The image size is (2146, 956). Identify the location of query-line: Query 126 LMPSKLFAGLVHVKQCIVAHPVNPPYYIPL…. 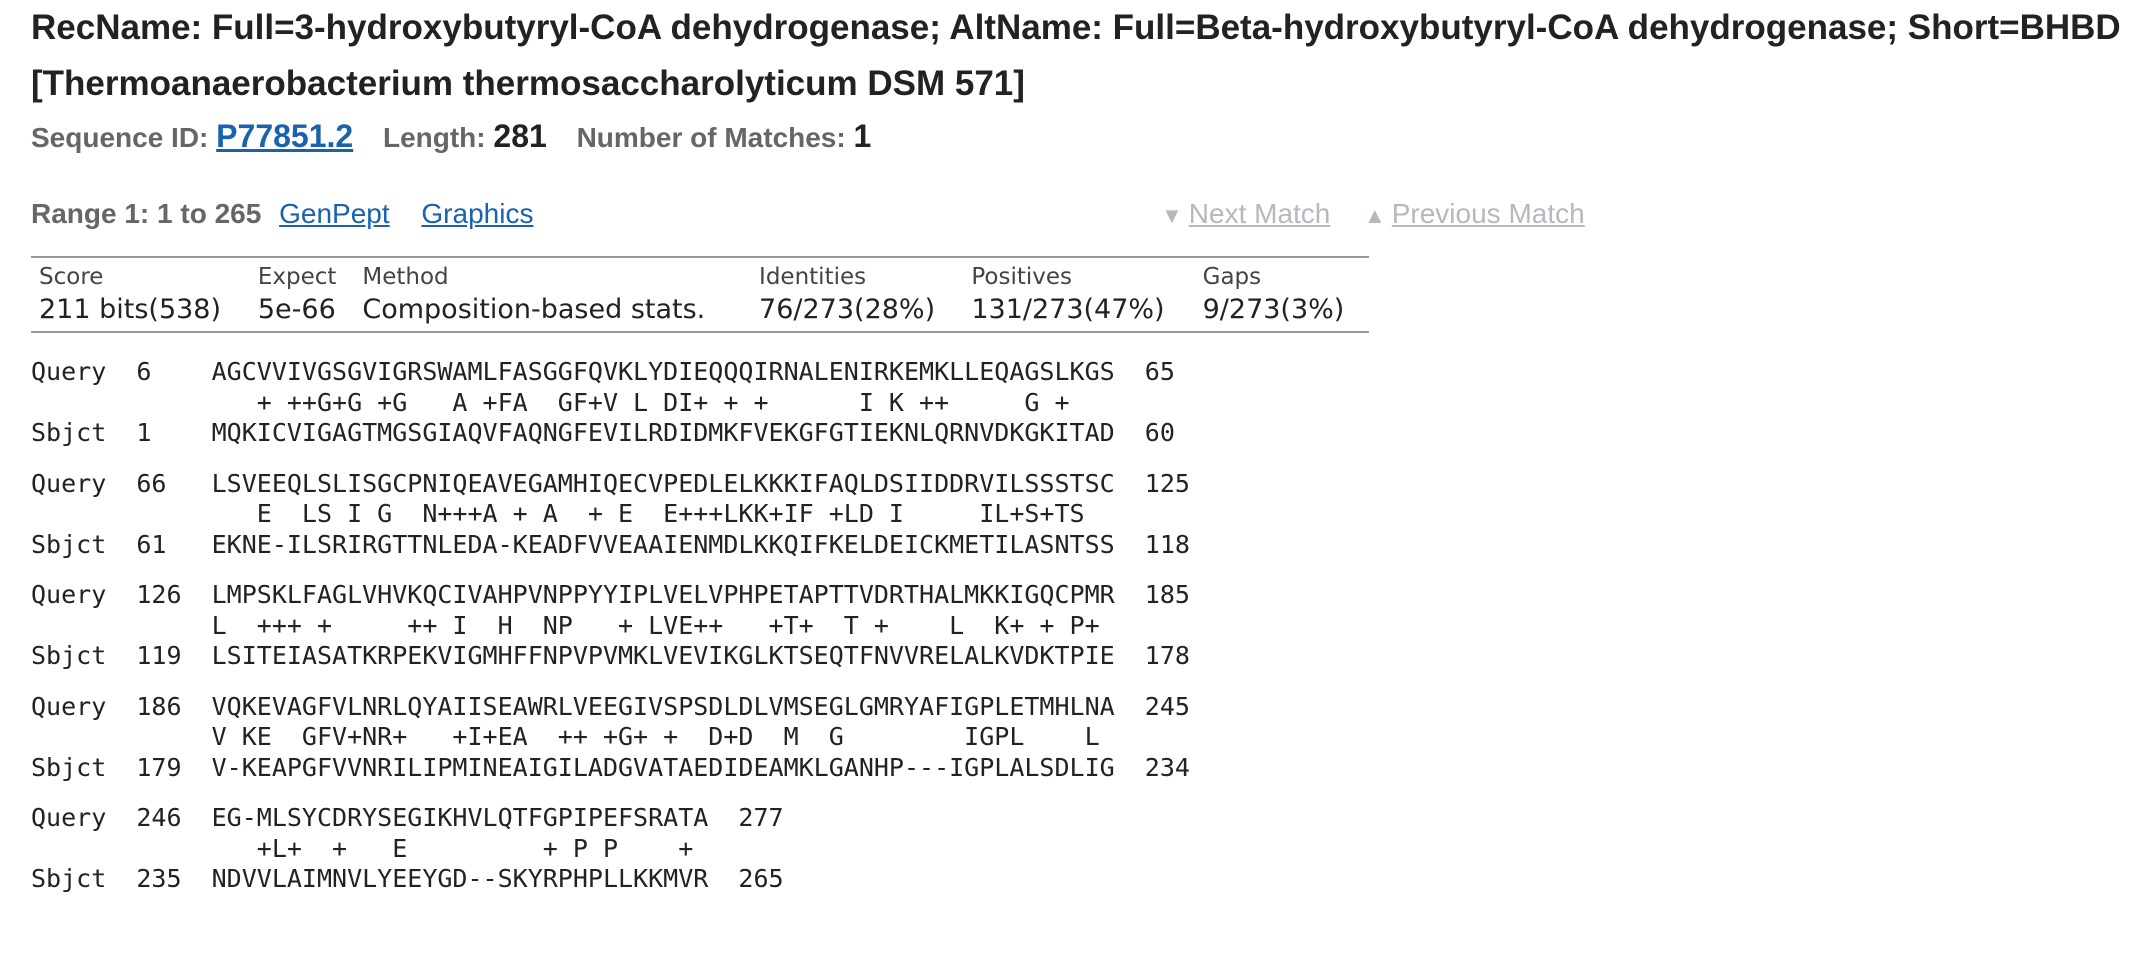
(610, 594).